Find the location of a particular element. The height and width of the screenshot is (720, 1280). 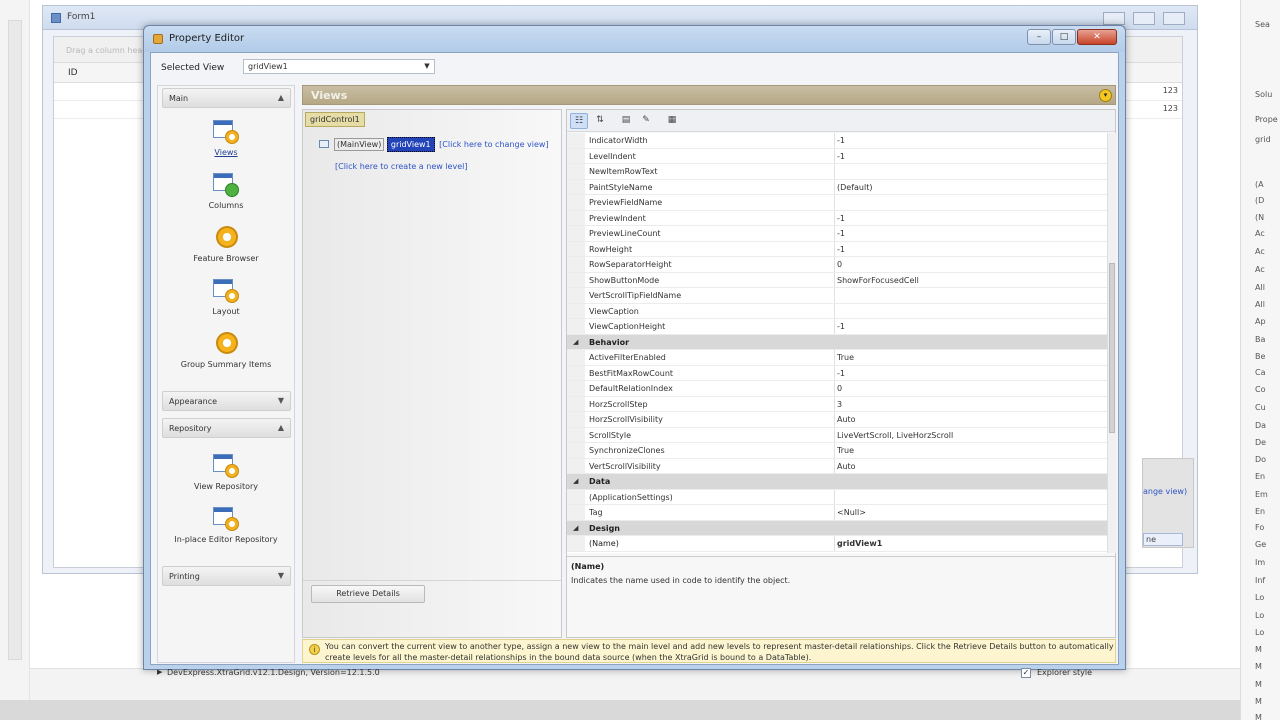

property-row: BestFitMaxRowCount -1 is located at coordinates (837, 373).